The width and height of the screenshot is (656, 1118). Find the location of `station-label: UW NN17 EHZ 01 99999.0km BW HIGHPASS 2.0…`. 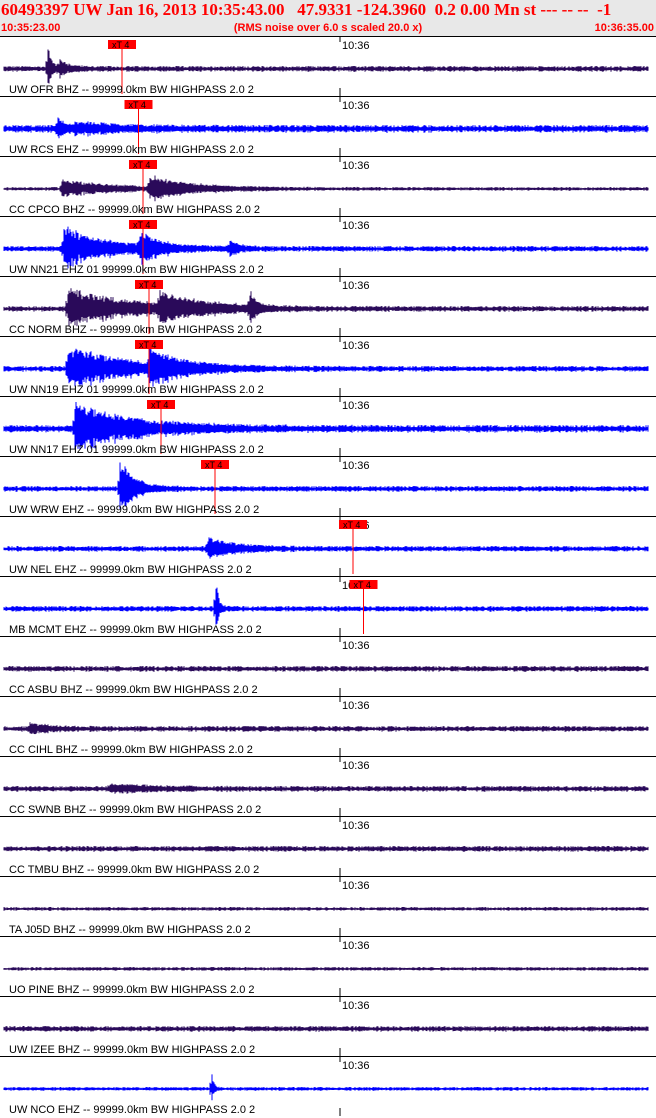

station-label: UW NN17 EHZ 01 99999.0km BW HIGHPASS 2.0… is located at coordinates (136, 450).